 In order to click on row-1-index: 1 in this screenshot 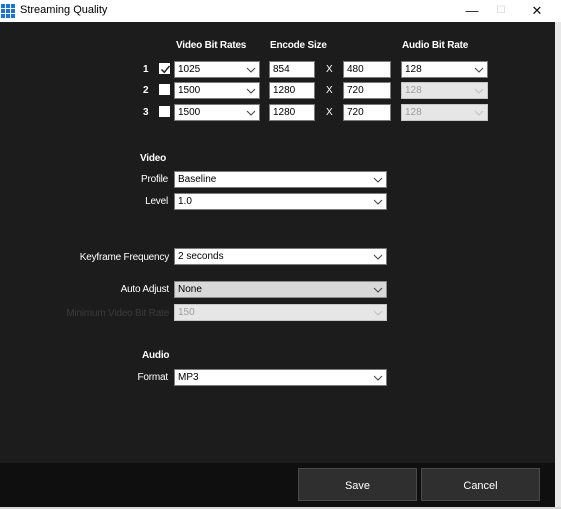, I will do `click(146, 69)`.